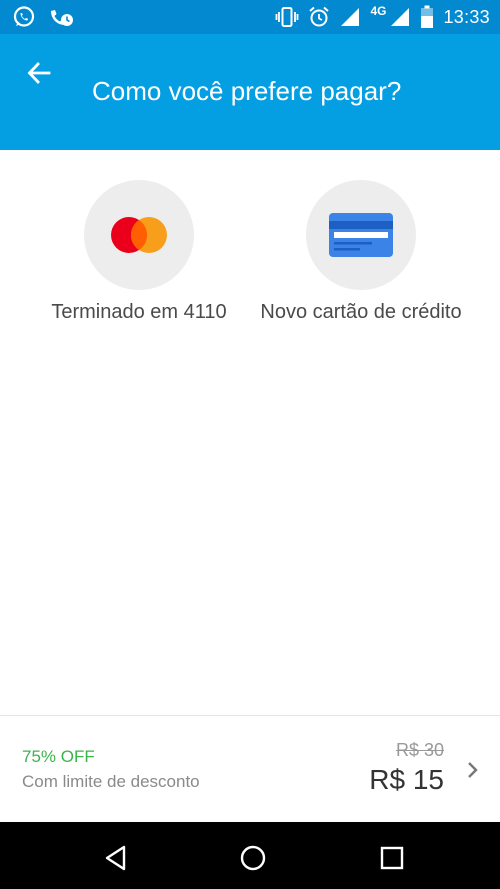 The width and height of the screenshot is (500, 889). I want to click on final-price: R$ 15, so click(406, 779).